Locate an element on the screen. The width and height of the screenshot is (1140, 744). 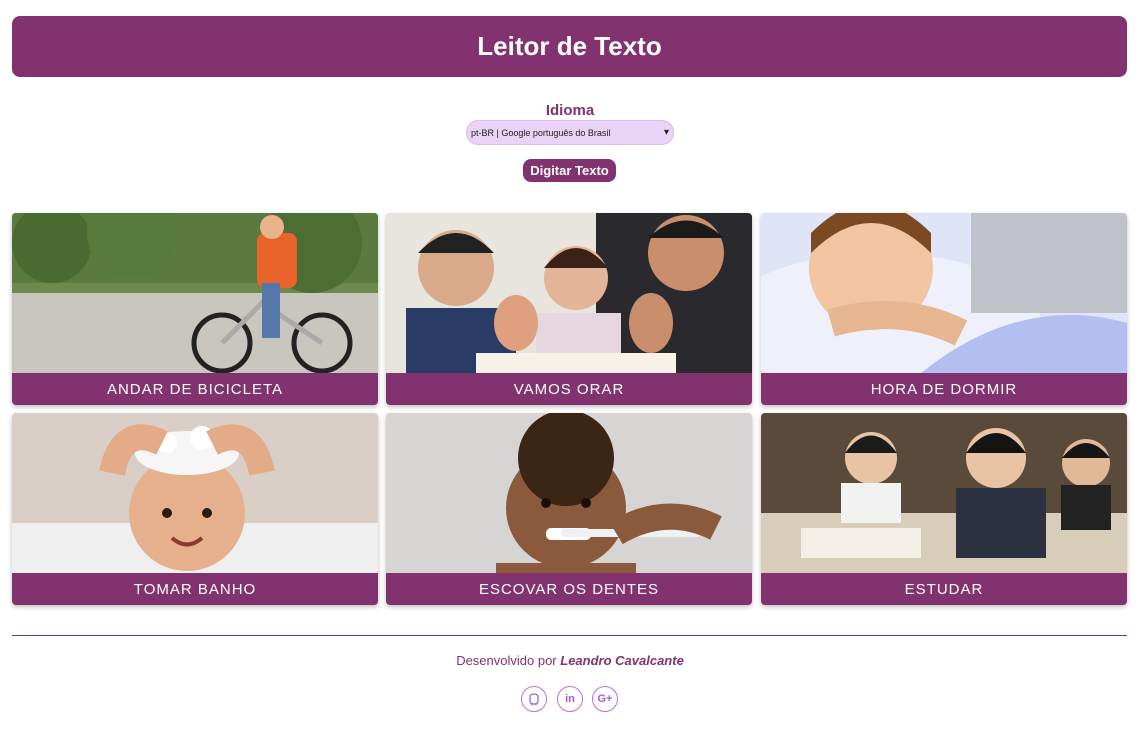
card-image-sleep is located at coordinates (944, 293).